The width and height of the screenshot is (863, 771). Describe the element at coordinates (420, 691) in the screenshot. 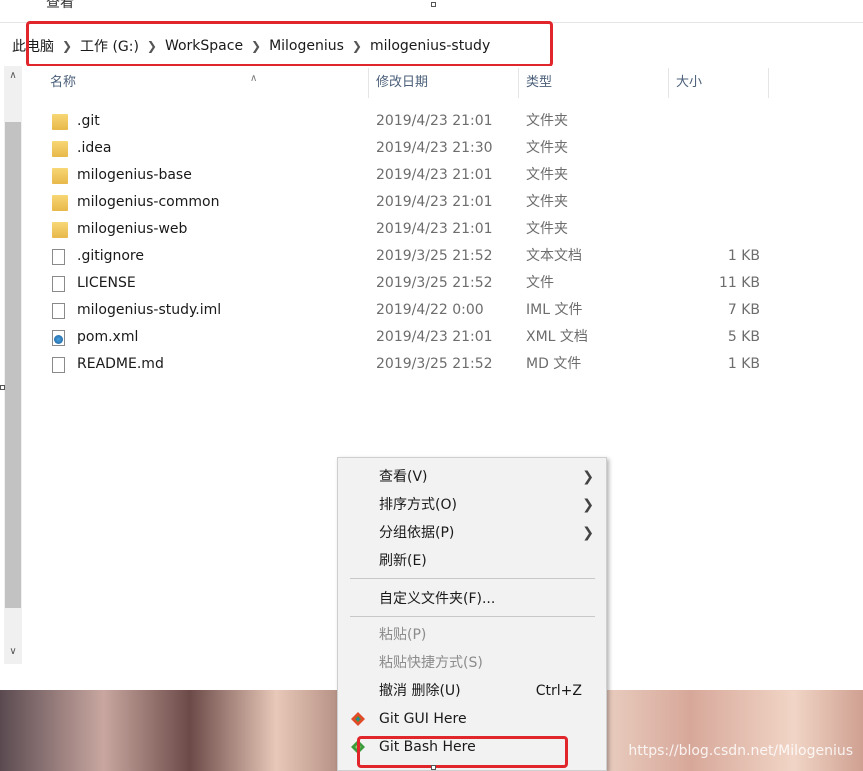

I see `menu-item-label: 撤消 删除(U)` at that location.